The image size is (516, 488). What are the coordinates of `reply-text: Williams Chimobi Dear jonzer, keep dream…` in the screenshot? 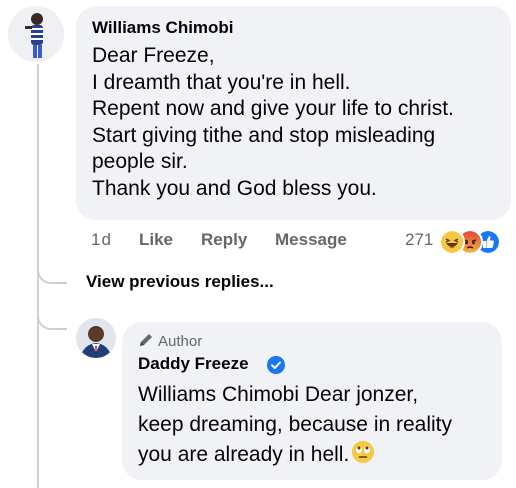 It's located at (318, 425).